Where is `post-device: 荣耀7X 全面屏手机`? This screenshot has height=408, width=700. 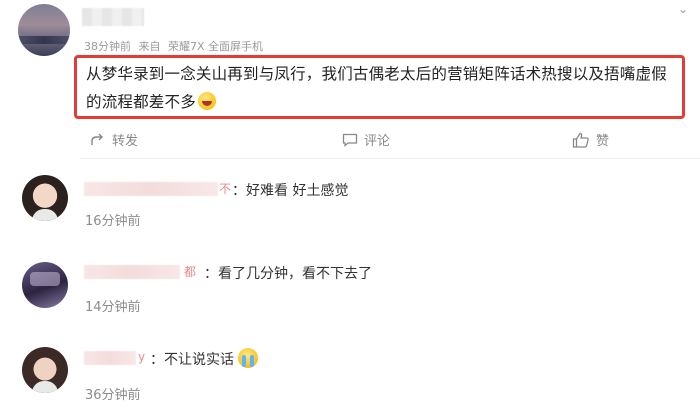
post-device: 荣耀7X 全面屏手机 is located at coordinates (216, 46).